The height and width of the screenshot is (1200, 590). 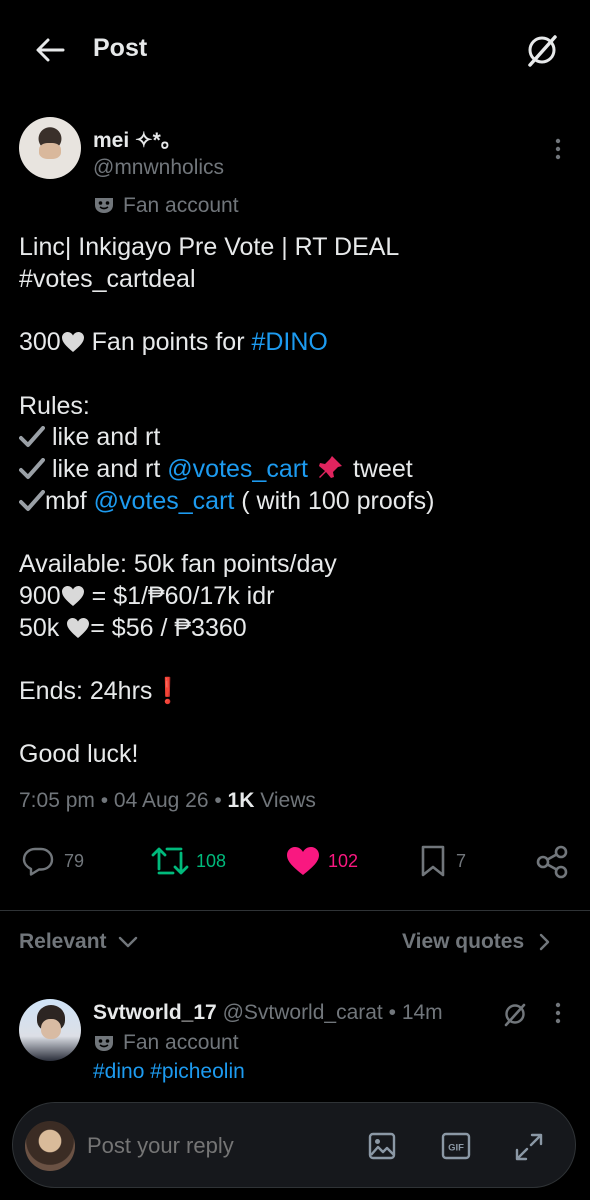 I want to click on fan-account-label: Fan account, so click(x=181, y=205).